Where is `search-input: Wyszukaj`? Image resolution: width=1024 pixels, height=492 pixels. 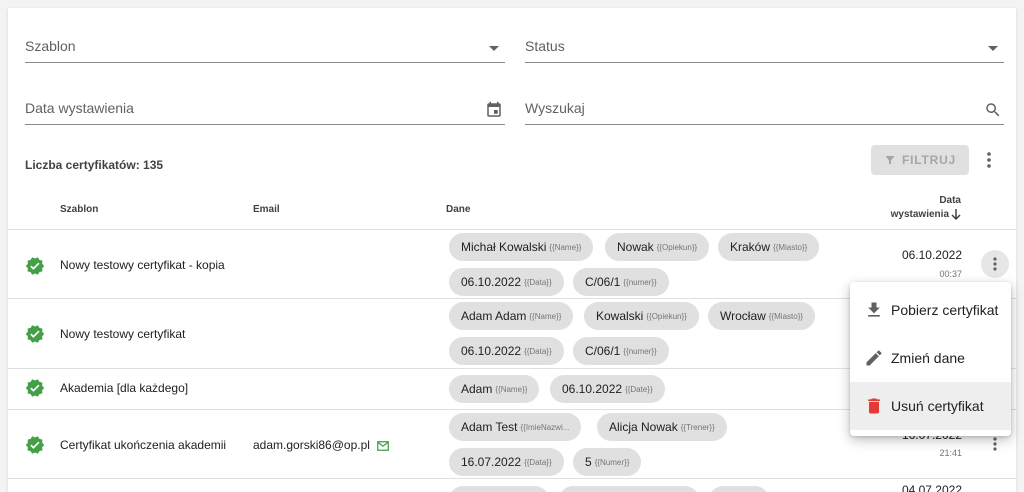 search-input: Wyszukaj is located at coordinates (764, 111).